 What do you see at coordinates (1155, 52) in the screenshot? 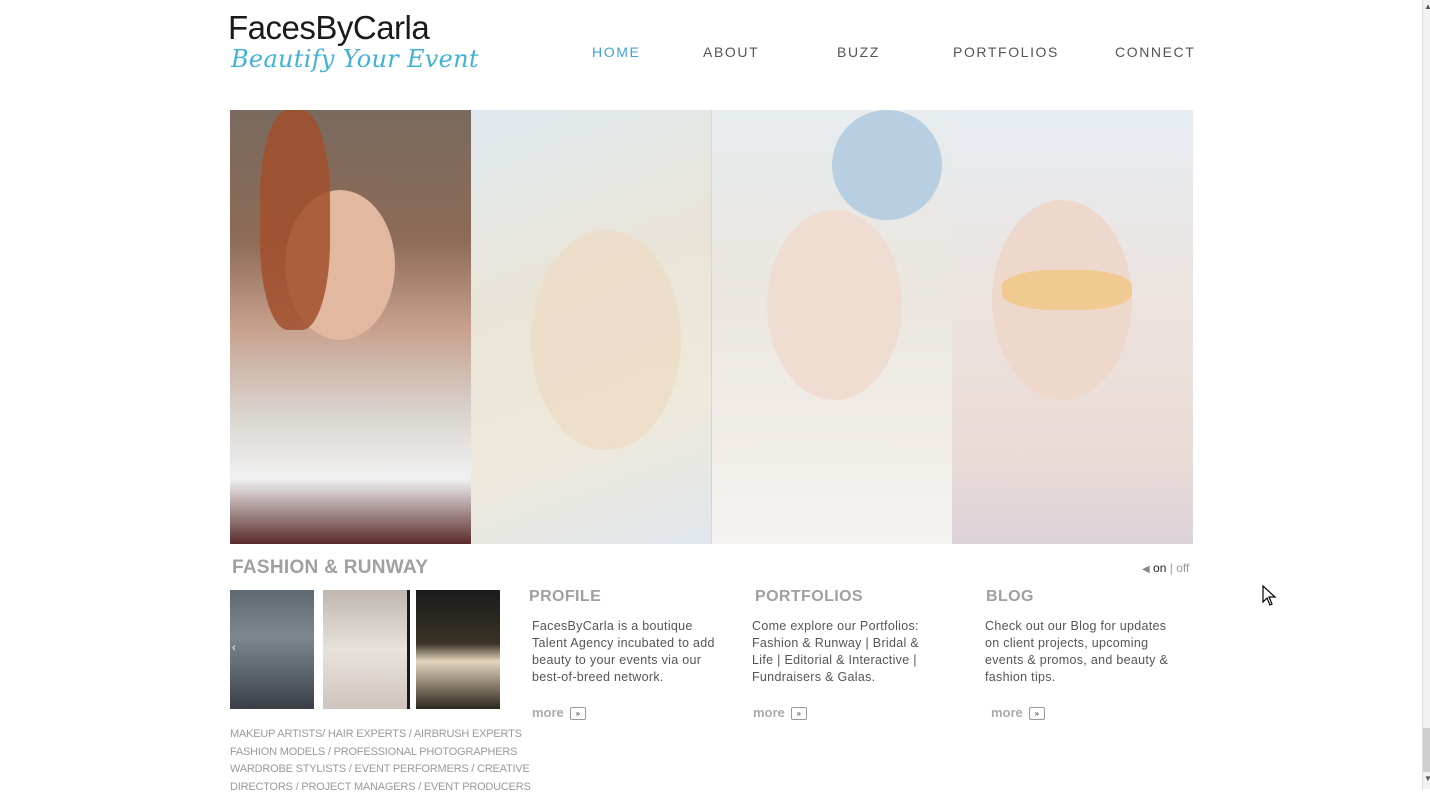
I see `nav-connect: CONNECT` at bounding box center [1155, 52].